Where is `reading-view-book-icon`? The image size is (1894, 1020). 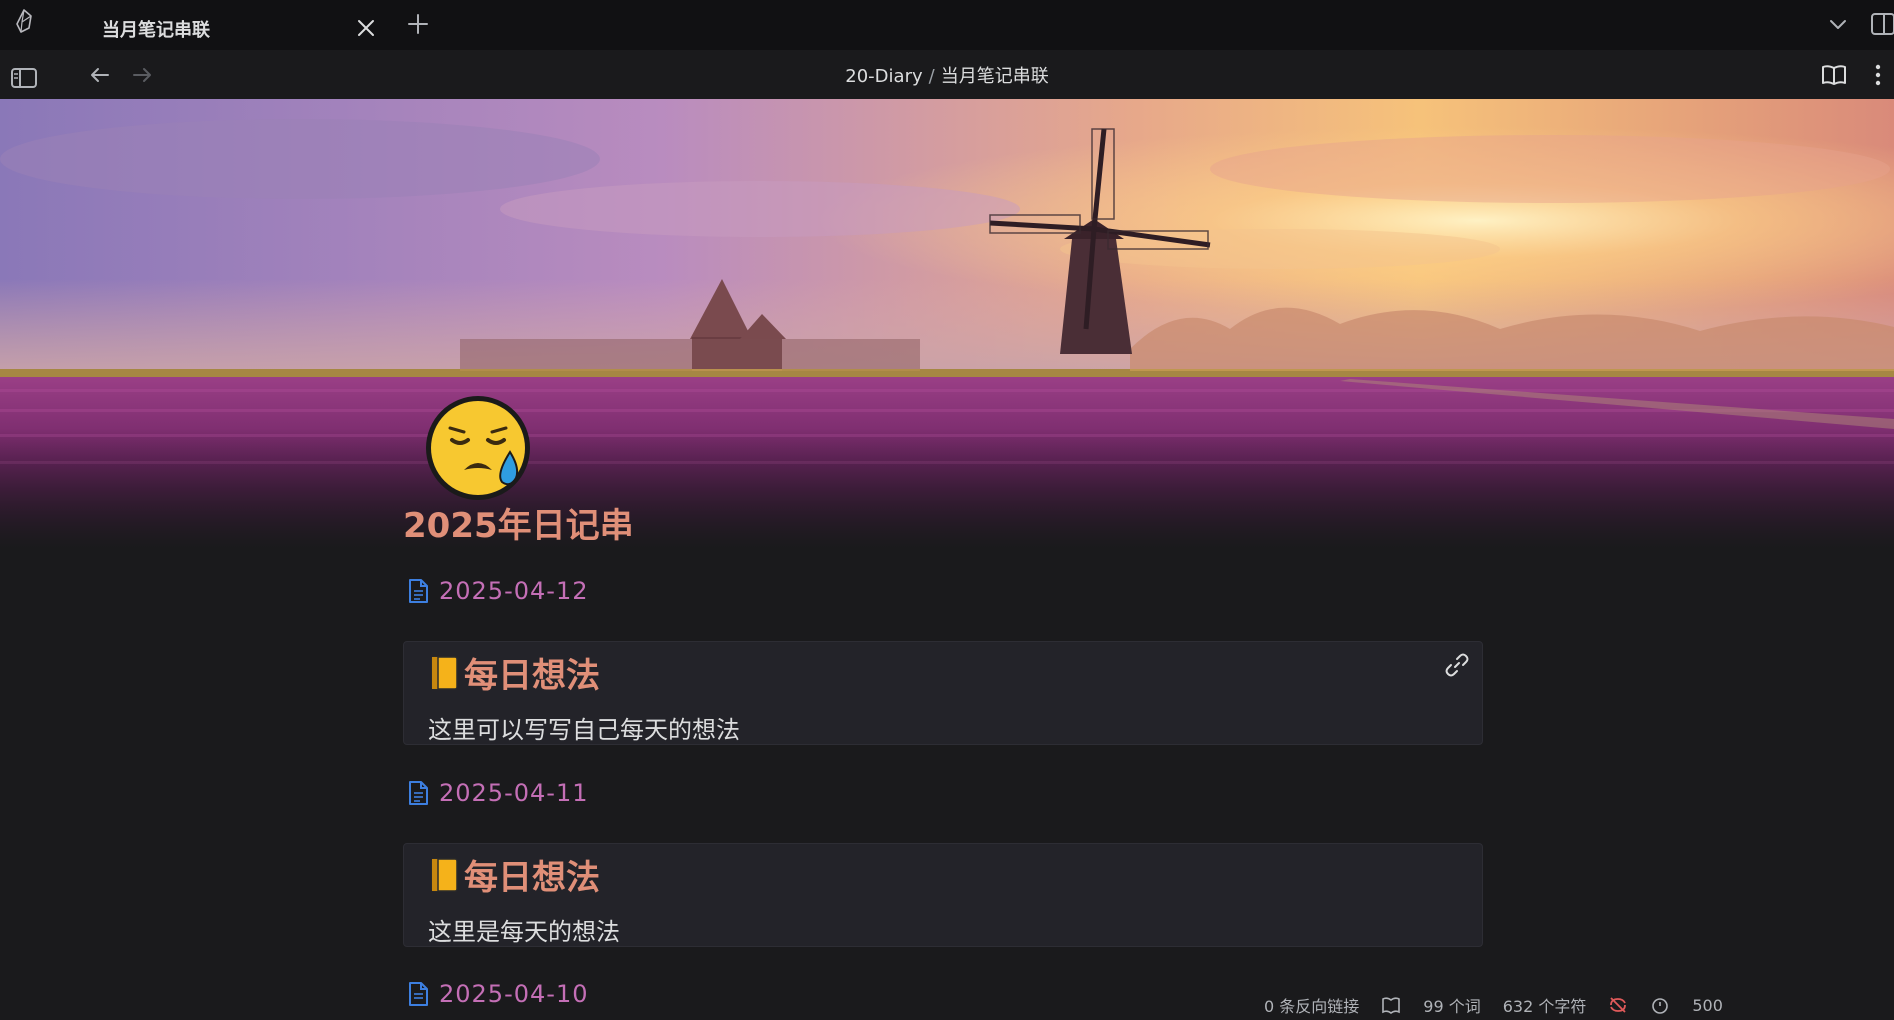
reading-view-book-icon is located at coordinates (1834, 75).